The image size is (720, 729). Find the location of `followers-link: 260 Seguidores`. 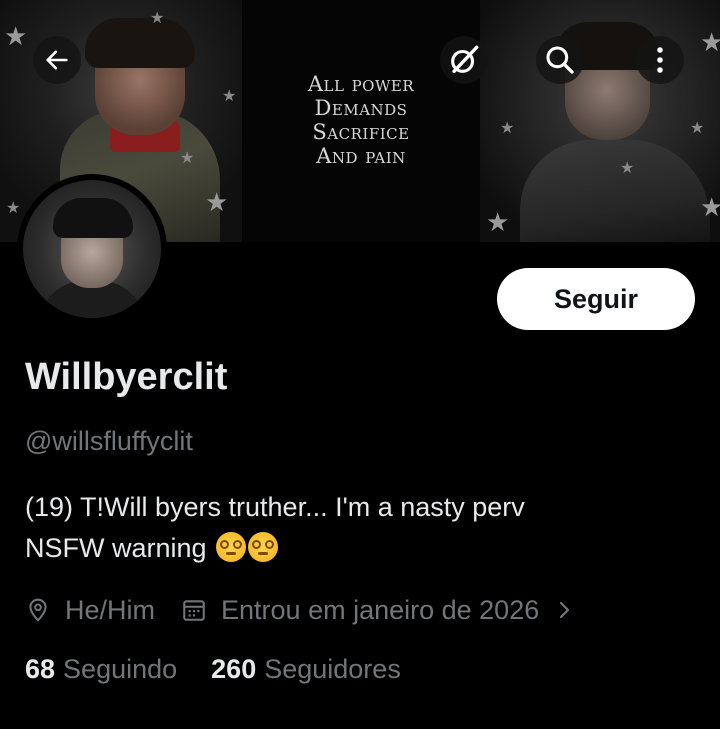

followers-link: 260 Seguidores is located at coordinates (306, 669).